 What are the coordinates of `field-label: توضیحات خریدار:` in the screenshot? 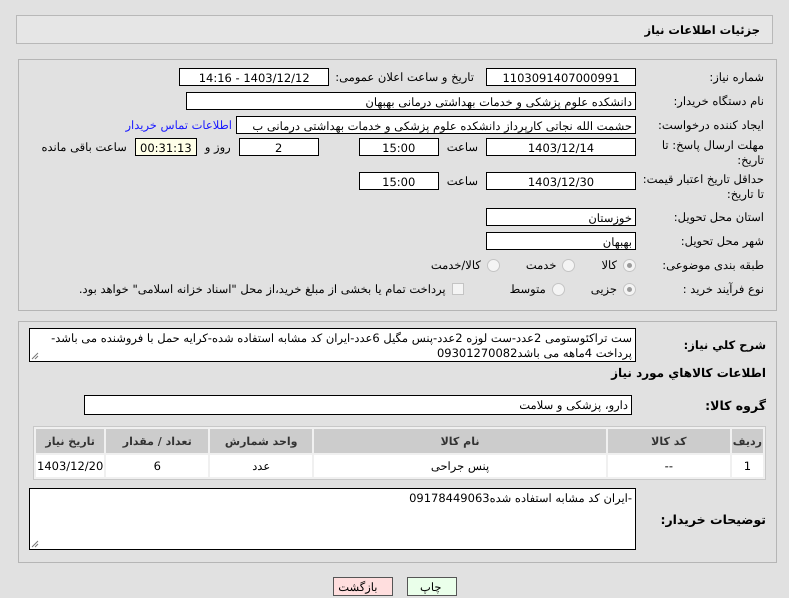 It's located at (712, 519).